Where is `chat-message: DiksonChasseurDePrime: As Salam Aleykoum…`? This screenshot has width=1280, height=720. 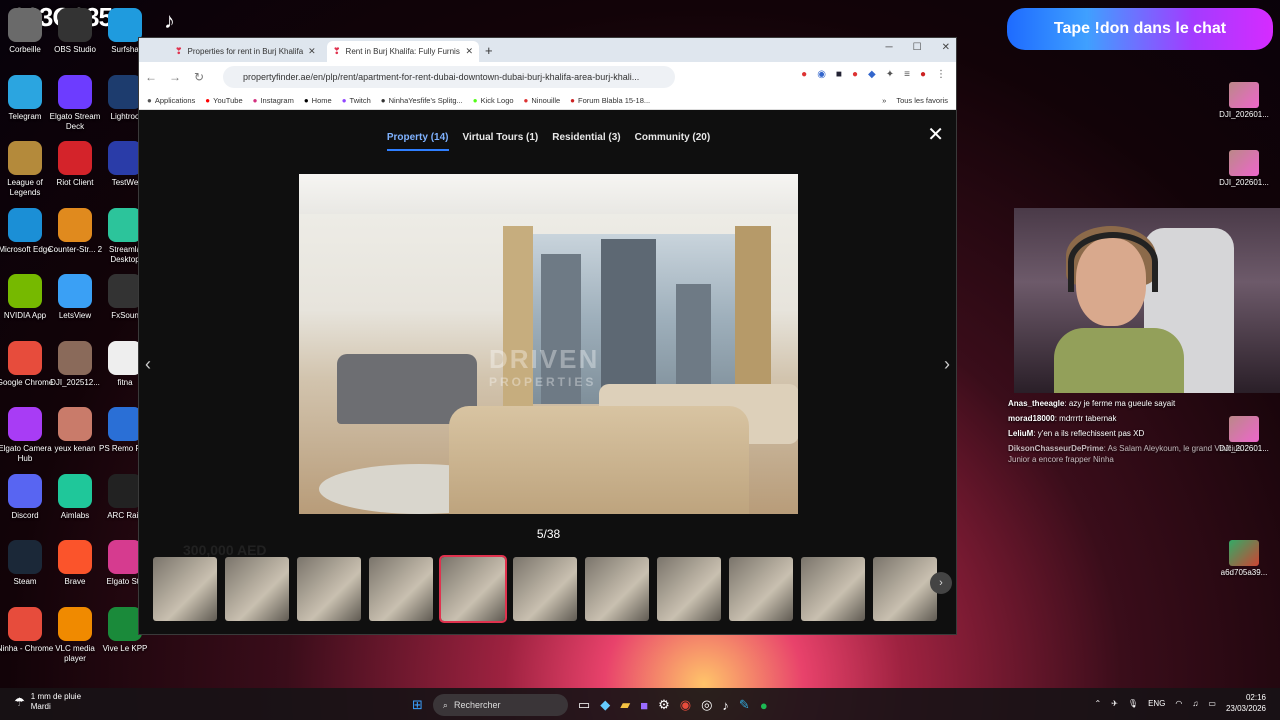 chat-message: DiksonChasseurDePrime: As Salam Aleykoum… is located at coordinates (1125, 454).